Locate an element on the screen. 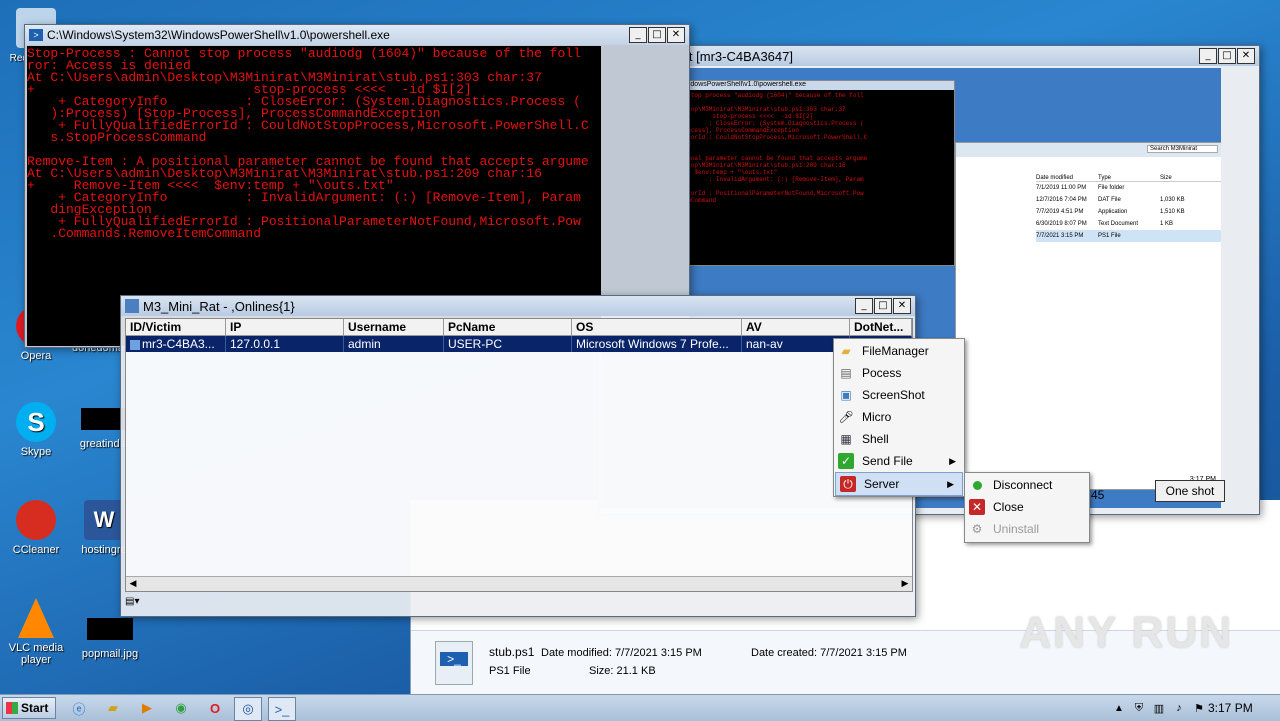 The height and width of the screenshot is (721, 1280). inner-row: 12/7/2016 7:04 PM DAT File 1,030 KB is located at coordinates (1128, 200).